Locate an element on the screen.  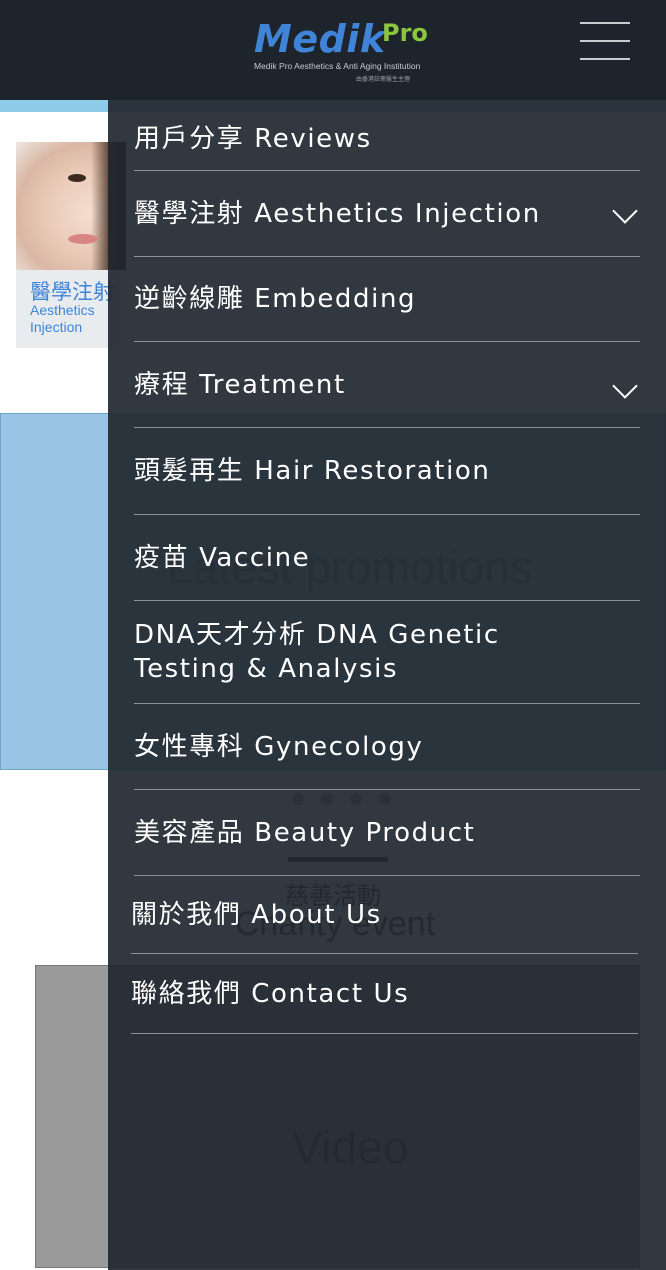
nav-item-label: 醫學注射 Aesthetics Injection is located at coordinates (337, 213).